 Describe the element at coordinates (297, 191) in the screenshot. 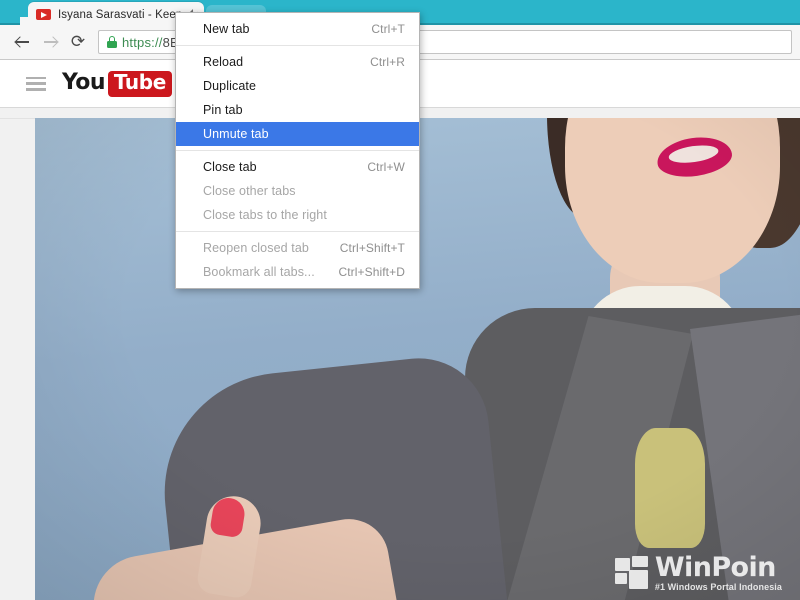

I see `menu-item-close-other-tabs: Close other tabs` at that location.